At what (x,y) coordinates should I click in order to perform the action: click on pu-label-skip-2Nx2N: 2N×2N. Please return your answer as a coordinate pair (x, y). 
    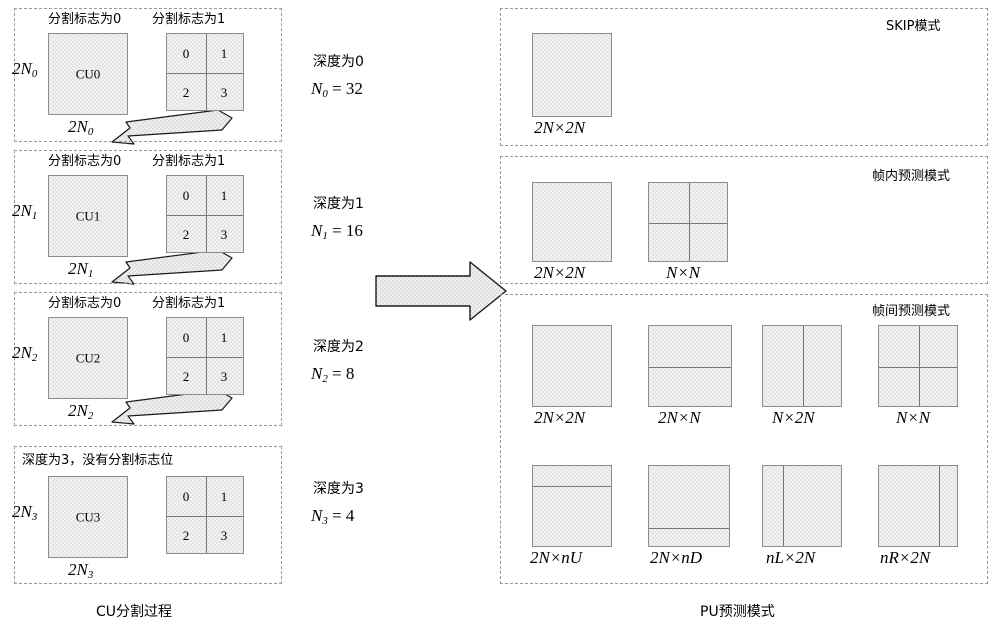
    Looking at the image, I should click on (560, 127).